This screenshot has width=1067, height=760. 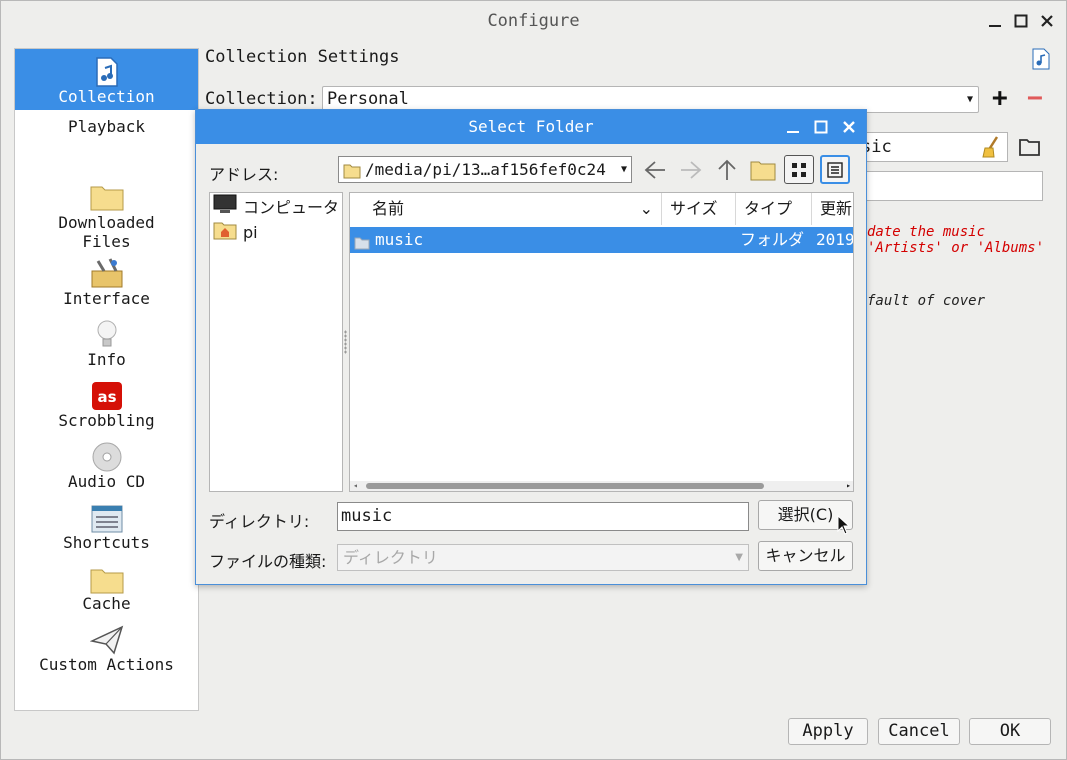 What do you see at coordinates (799, 169) in the screenshot?
I see `icon-view-icon` at bounding box center [799, 169].